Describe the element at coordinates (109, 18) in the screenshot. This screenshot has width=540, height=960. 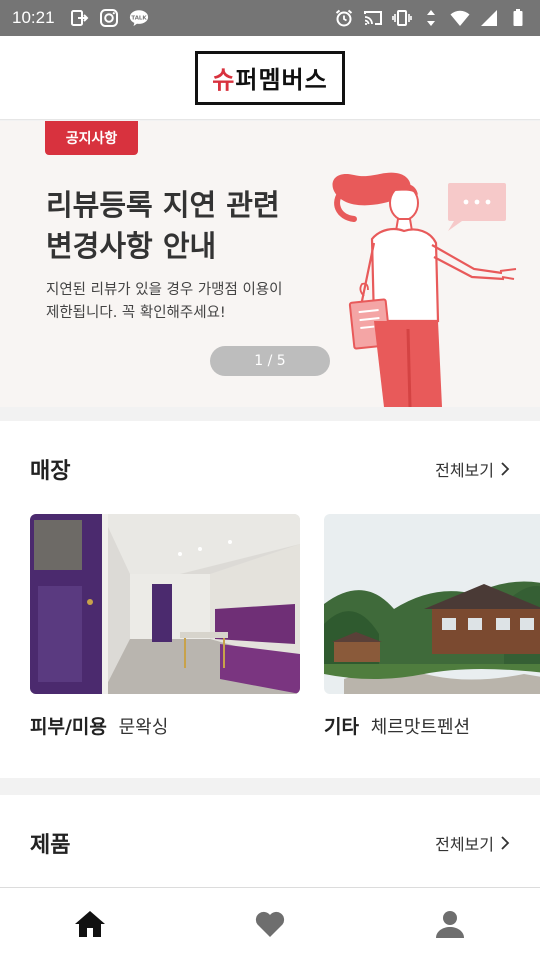
I see `instagram-icon` at that location.